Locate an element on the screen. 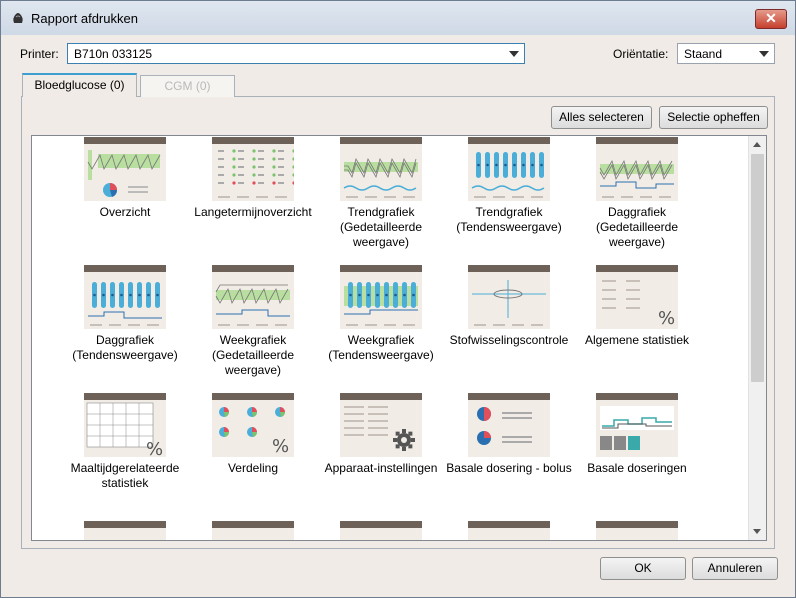 The height and width of the screenshot is (598, 796). report-tile: Stofwisselingscontrole is located at coordinates (509, 306).